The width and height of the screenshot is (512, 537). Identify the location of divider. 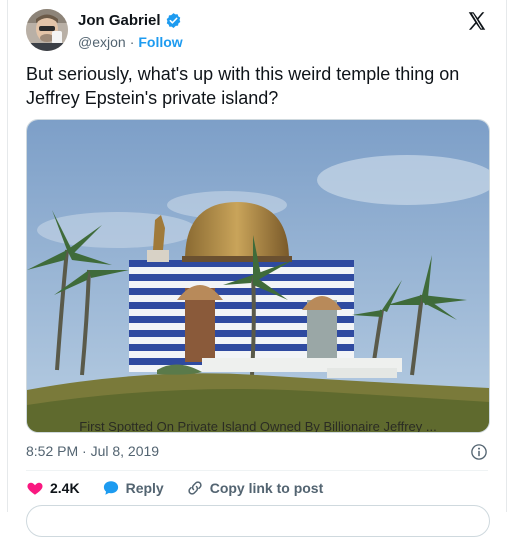
(257, 470).